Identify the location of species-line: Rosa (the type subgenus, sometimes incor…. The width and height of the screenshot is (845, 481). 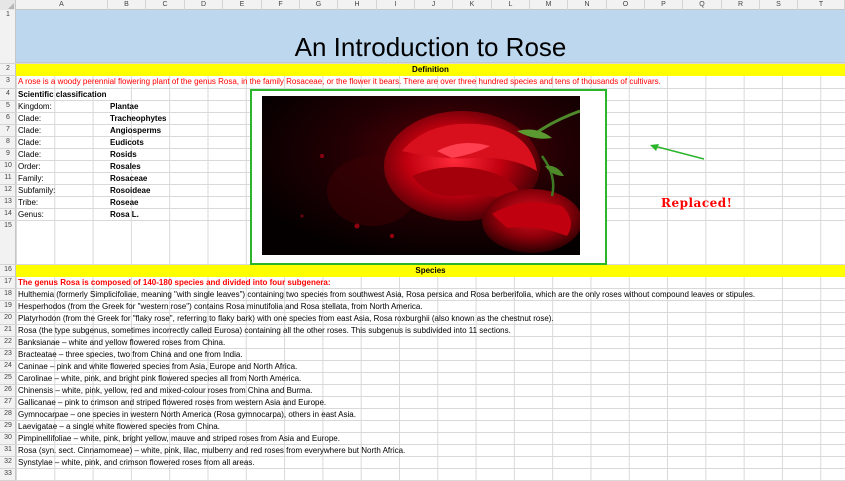
(264, 331).